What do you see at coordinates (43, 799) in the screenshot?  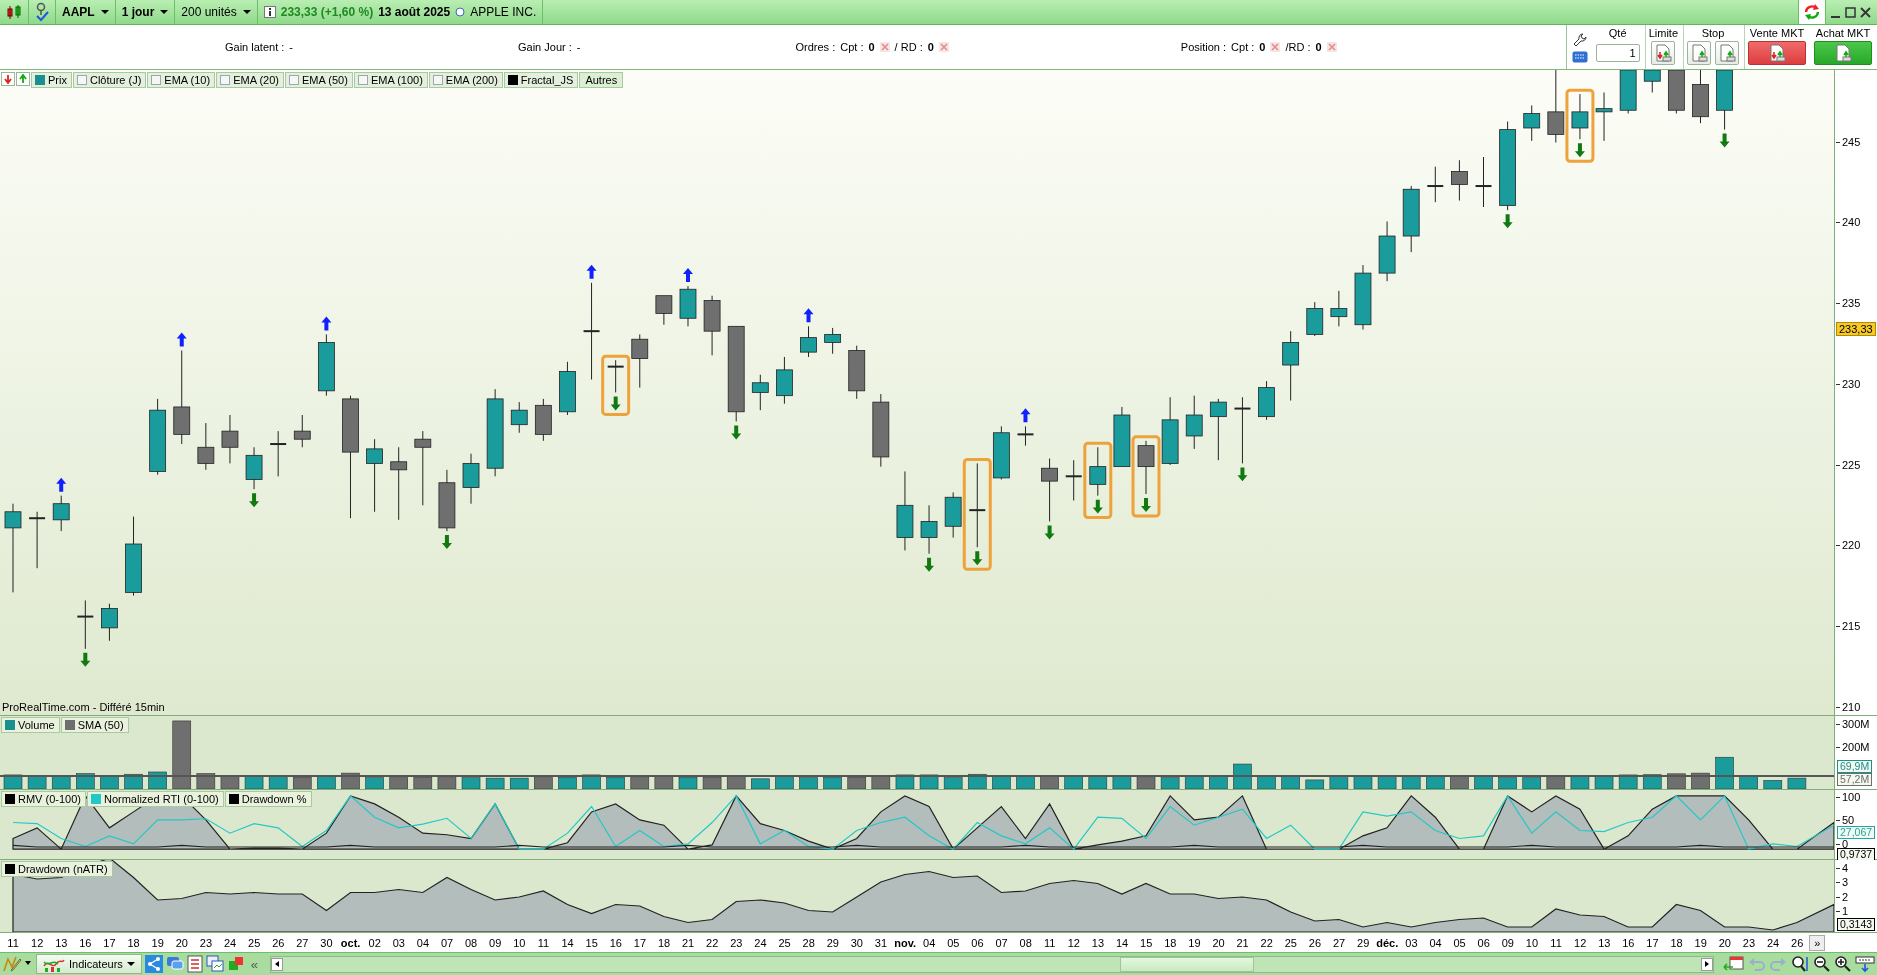 I see `indicator-legend: RMV (0-100)` at bounding box center [43, 799].